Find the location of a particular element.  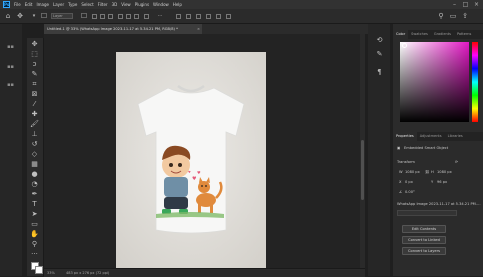

clone-stamp-tool-icon: ⊥ is located at coordinates (34, 134).